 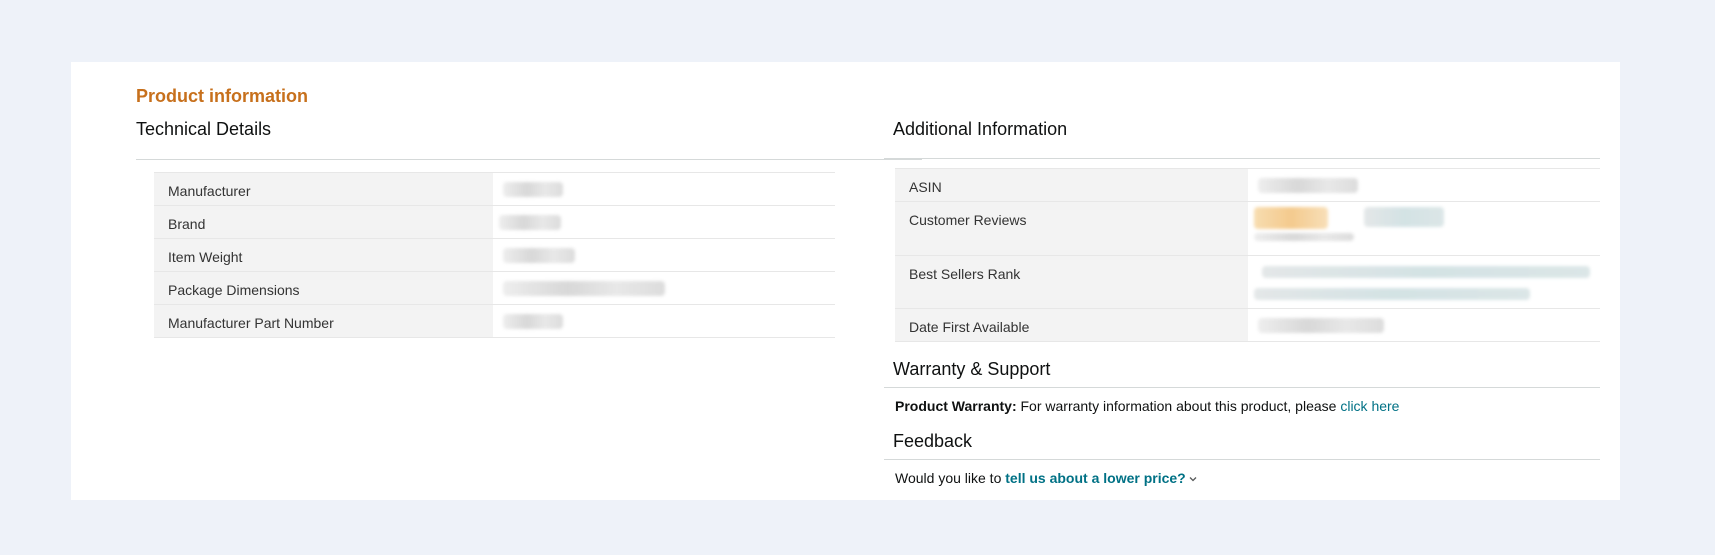 I want to click on feedback-divider, so click(x=1242, y=459).